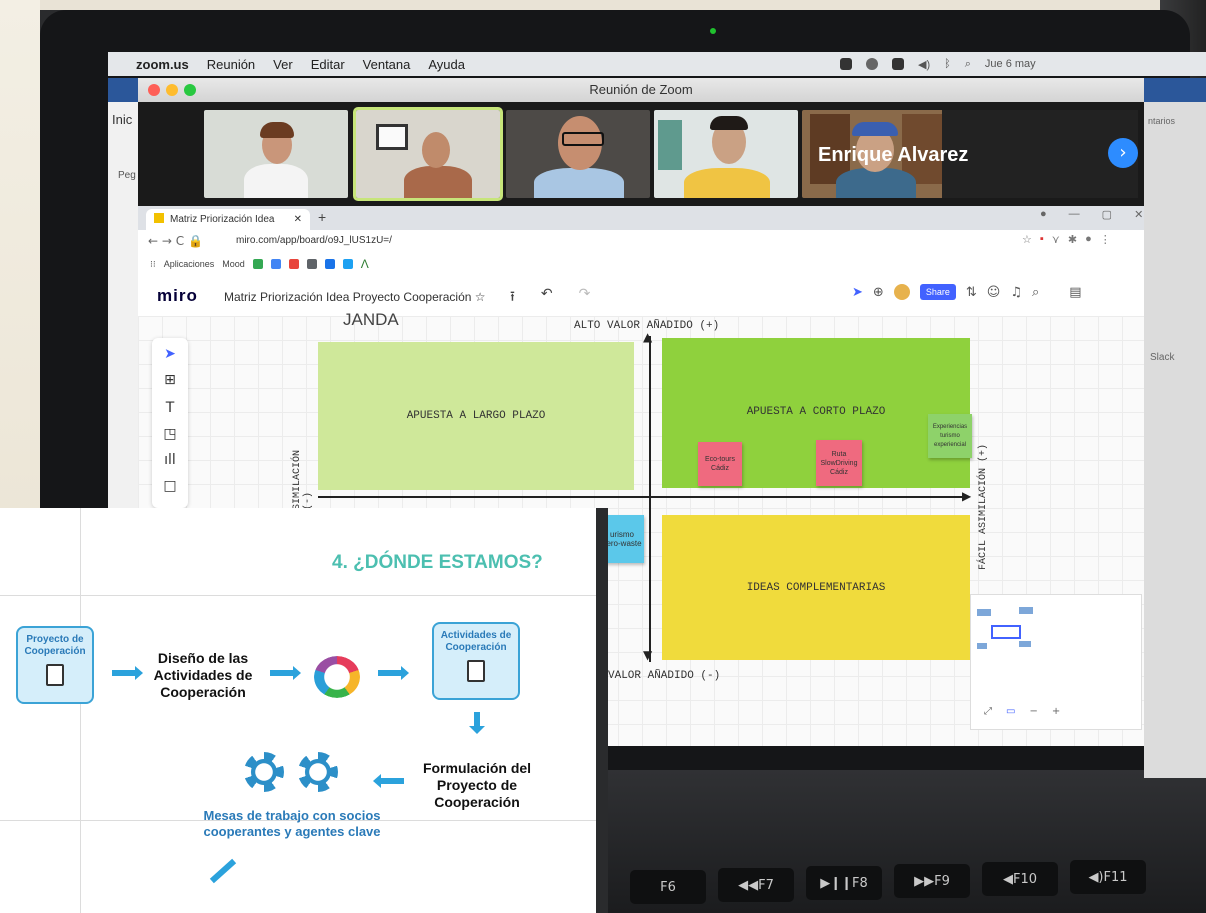  What do you see at coordinates (477, 785) in the screenshot?
I see `step-formulacion: Formulación del Proyecto de Cooperación` at bounding box center [477, 785].